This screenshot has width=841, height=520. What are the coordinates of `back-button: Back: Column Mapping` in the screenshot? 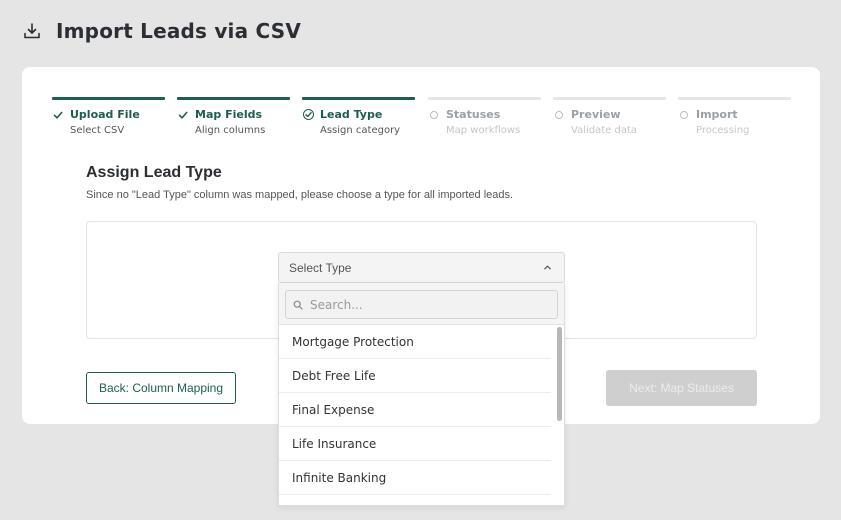 It's located at (161, 388).